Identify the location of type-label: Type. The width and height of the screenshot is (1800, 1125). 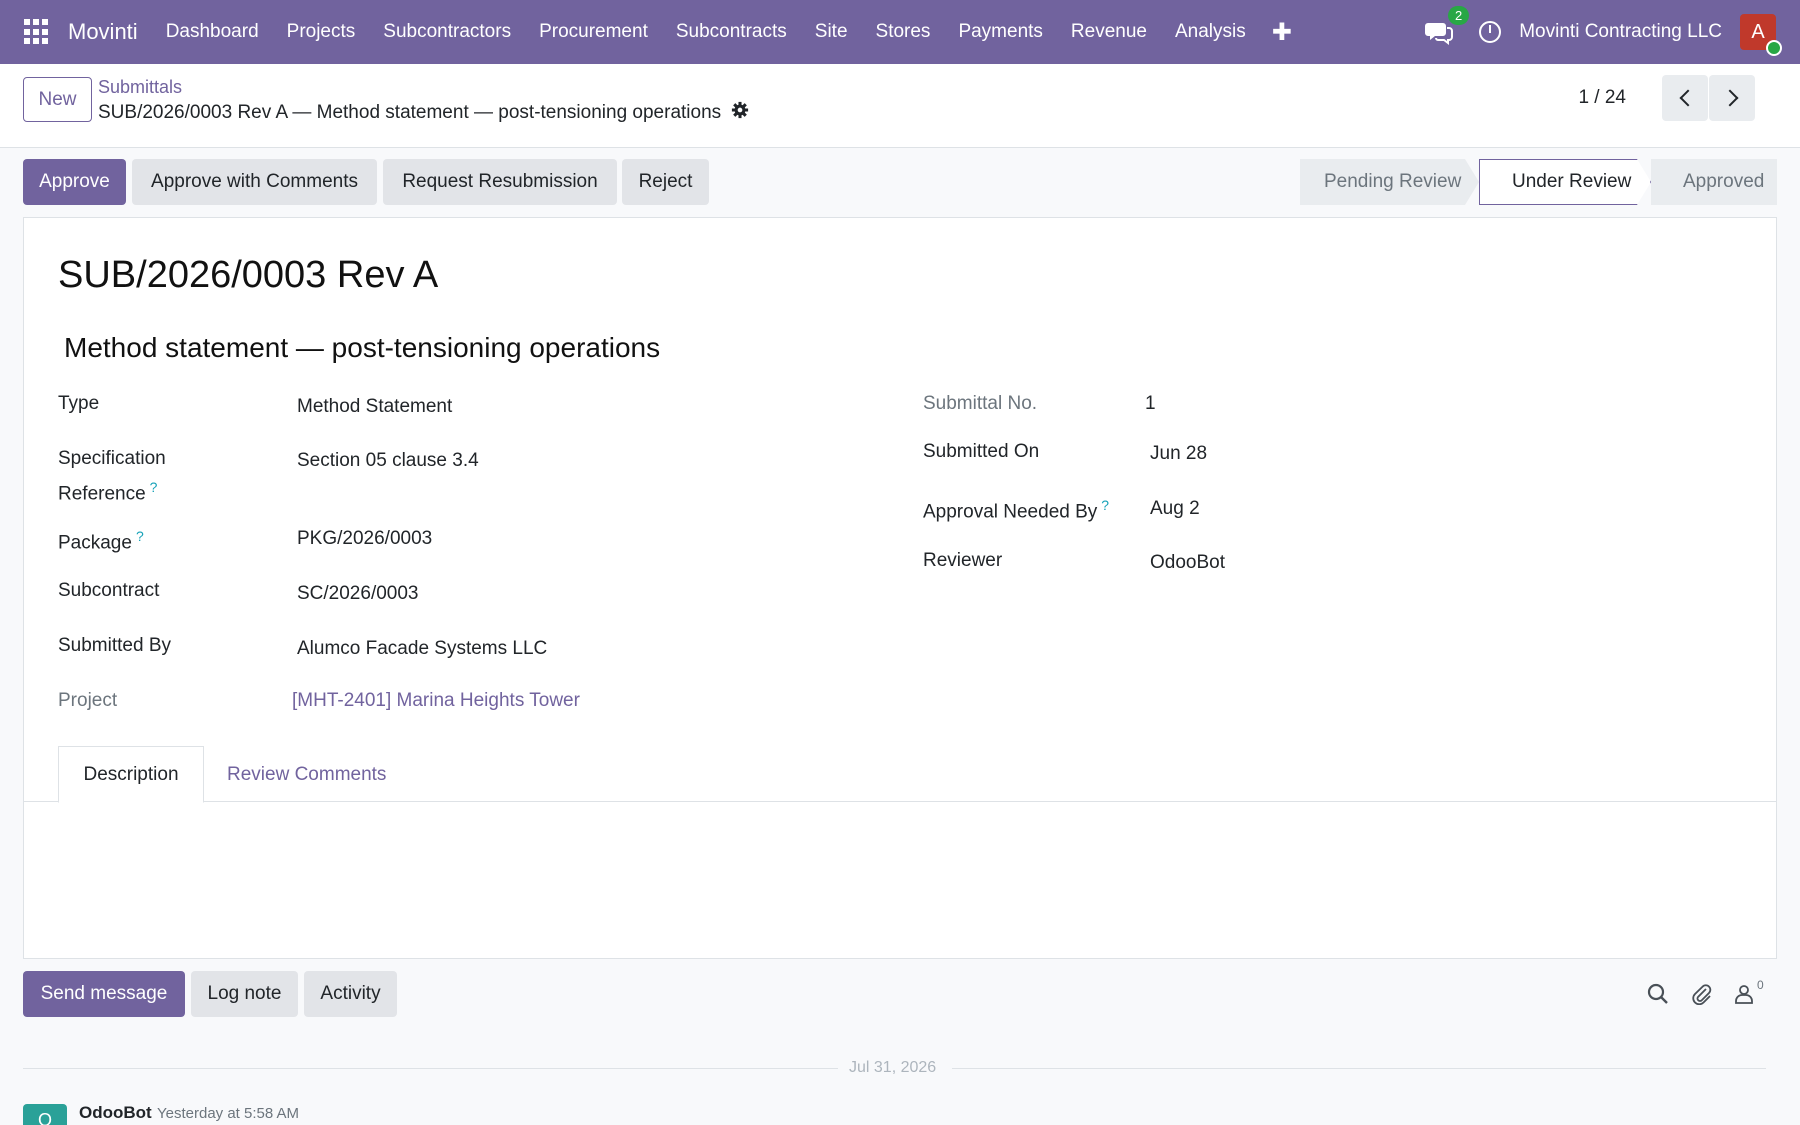
(79, 403).